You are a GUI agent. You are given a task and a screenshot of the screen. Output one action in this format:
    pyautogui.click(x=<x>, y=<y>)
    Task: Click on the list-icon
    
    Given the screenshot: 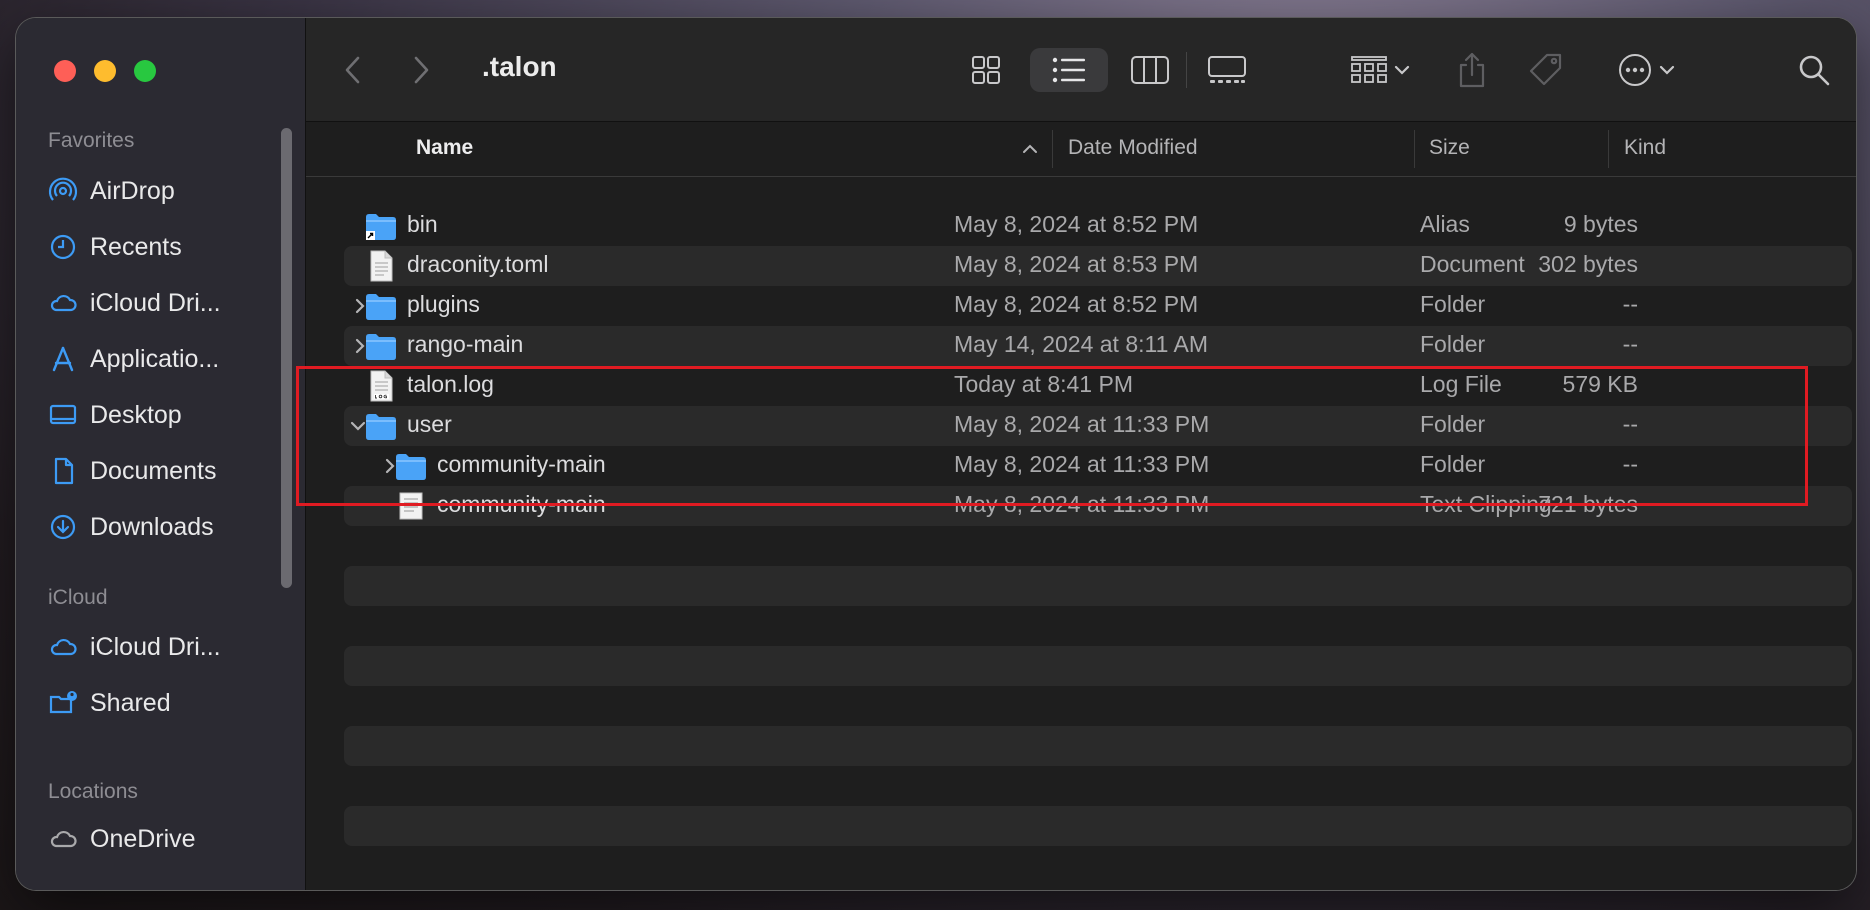 What is the action you would take?
    pyautogui.click(x=1068, y=70)
    